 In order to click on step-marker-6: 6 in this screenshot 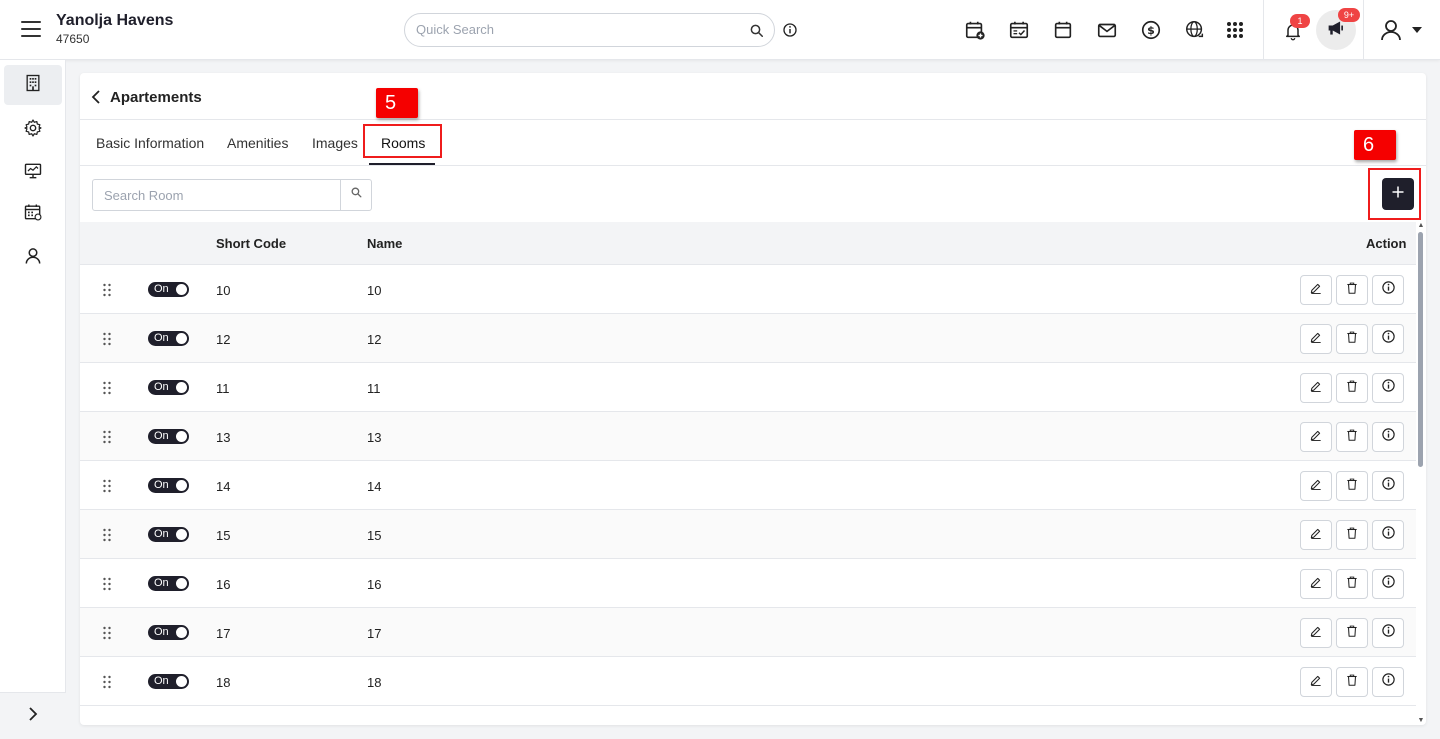, I will do `click(1375, 145)`.